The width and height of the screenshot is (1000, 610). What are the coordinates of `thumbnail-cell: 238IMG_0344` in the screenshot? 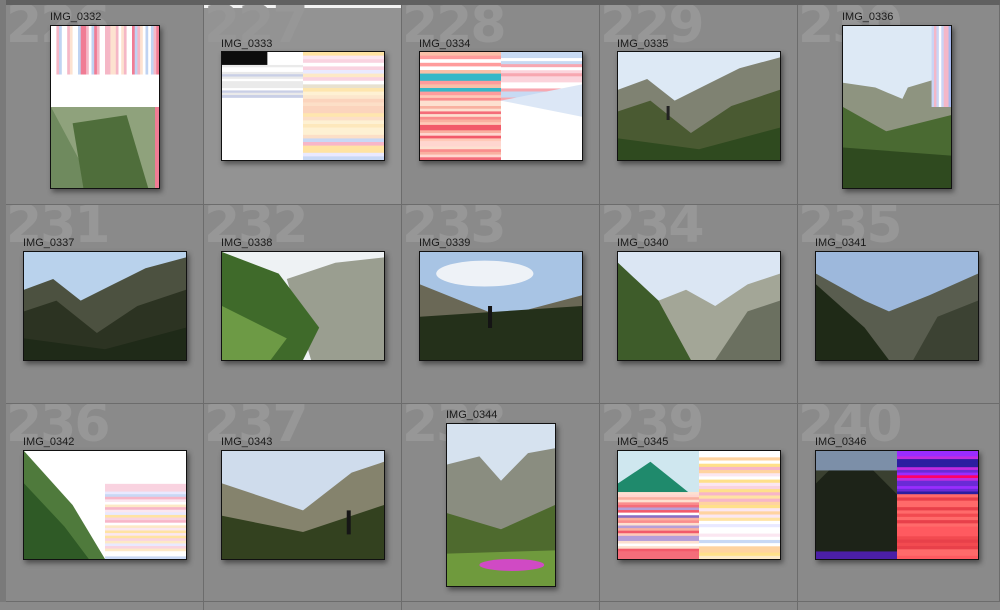 It's located at (501, 503).